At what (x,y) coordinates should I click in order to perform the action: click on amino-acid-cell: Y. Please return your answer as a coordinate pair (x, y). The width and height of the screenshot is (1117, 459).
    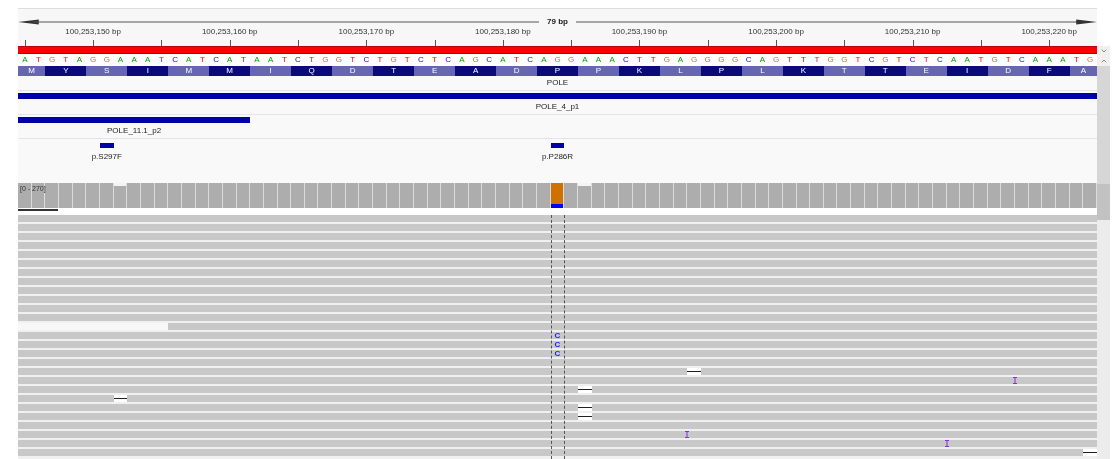
    Looking at the image, I should click on (66, 71).